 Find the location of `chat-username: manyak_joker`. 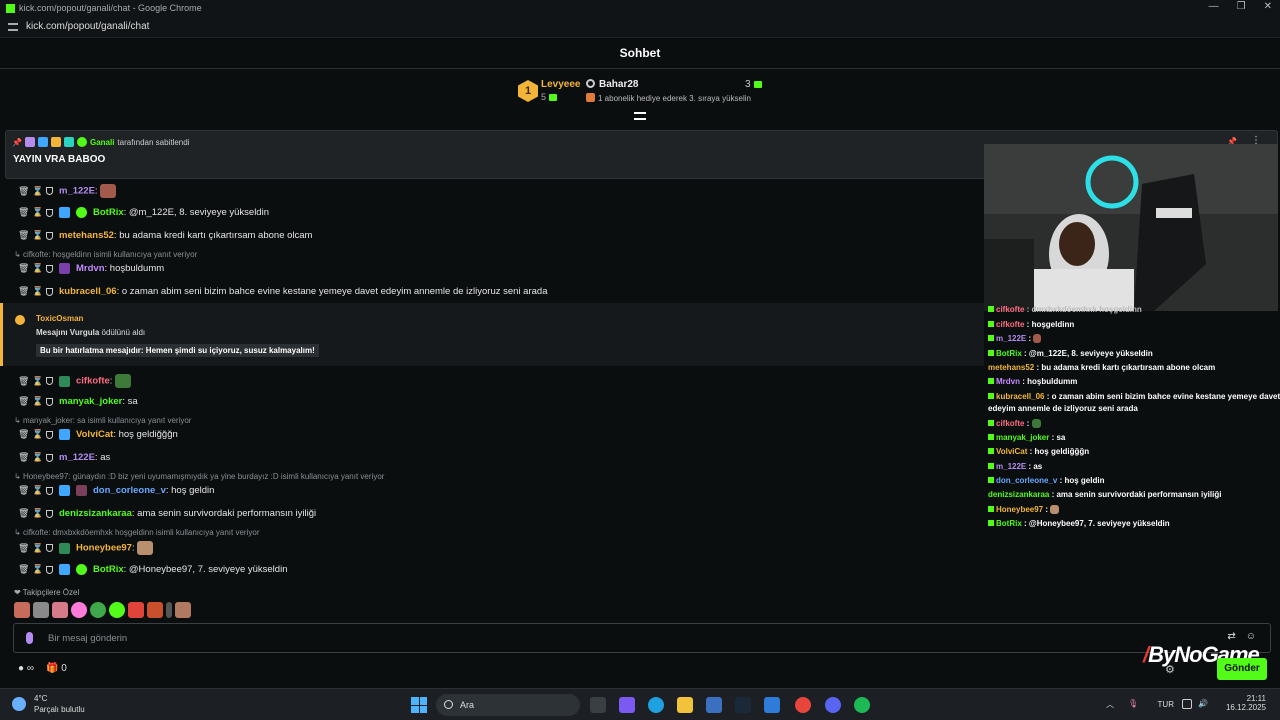

chat-username: manyak_joker is located at coordinates (90, 401).